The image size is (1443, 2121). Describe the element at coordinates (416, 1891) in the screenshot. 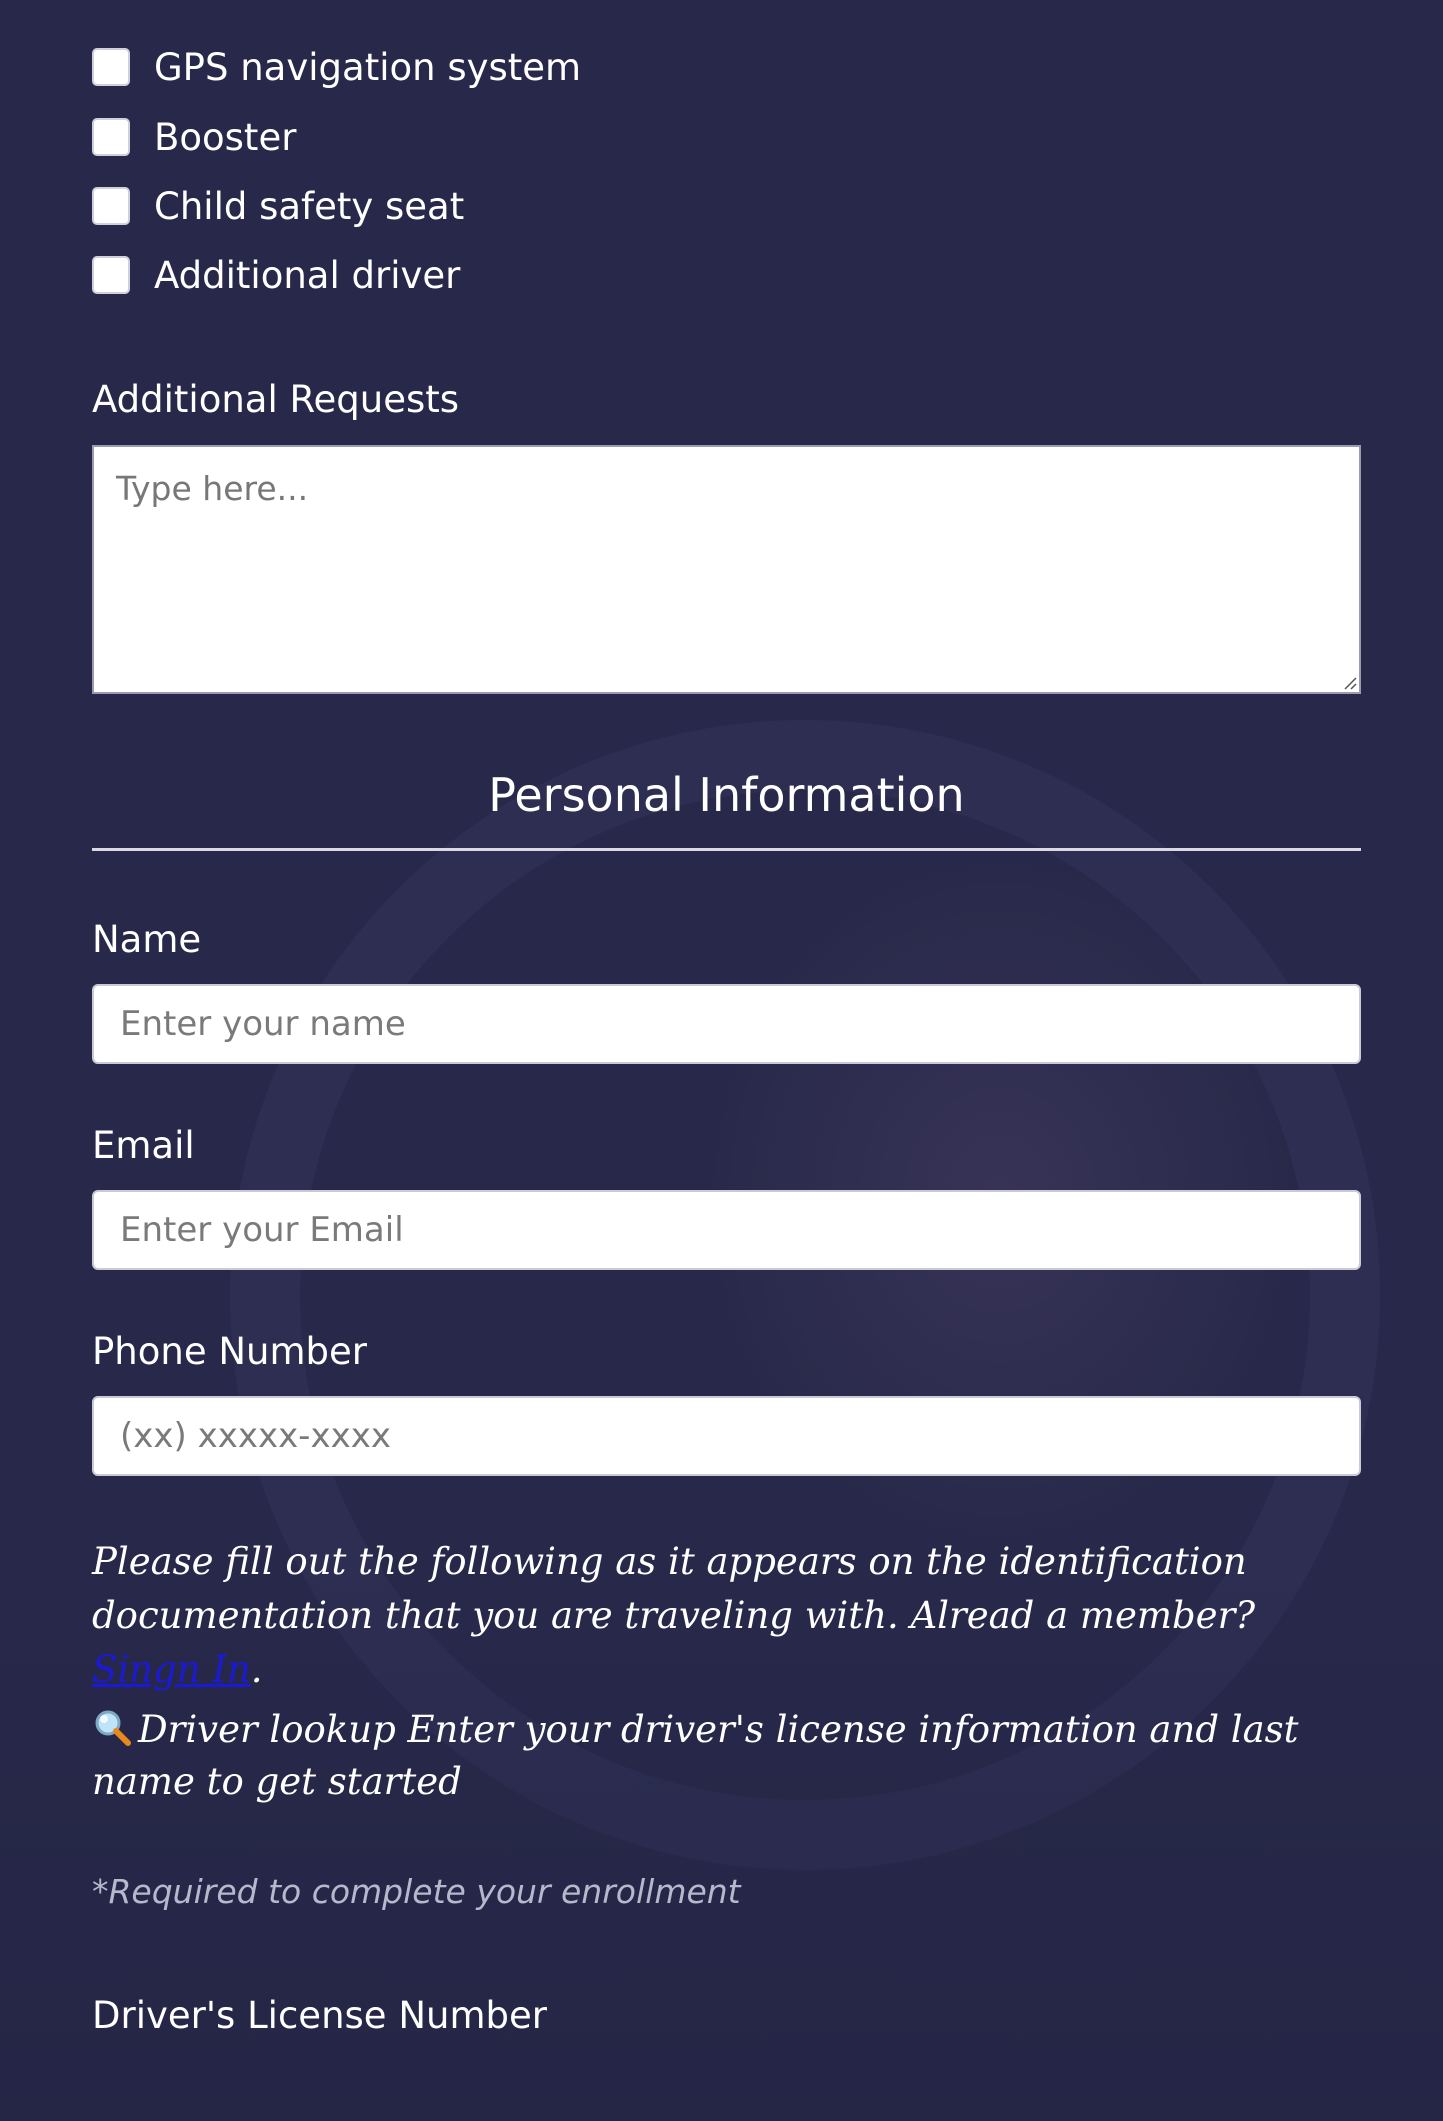

I see `required-note: *Required to complete your enrollment` at that location.